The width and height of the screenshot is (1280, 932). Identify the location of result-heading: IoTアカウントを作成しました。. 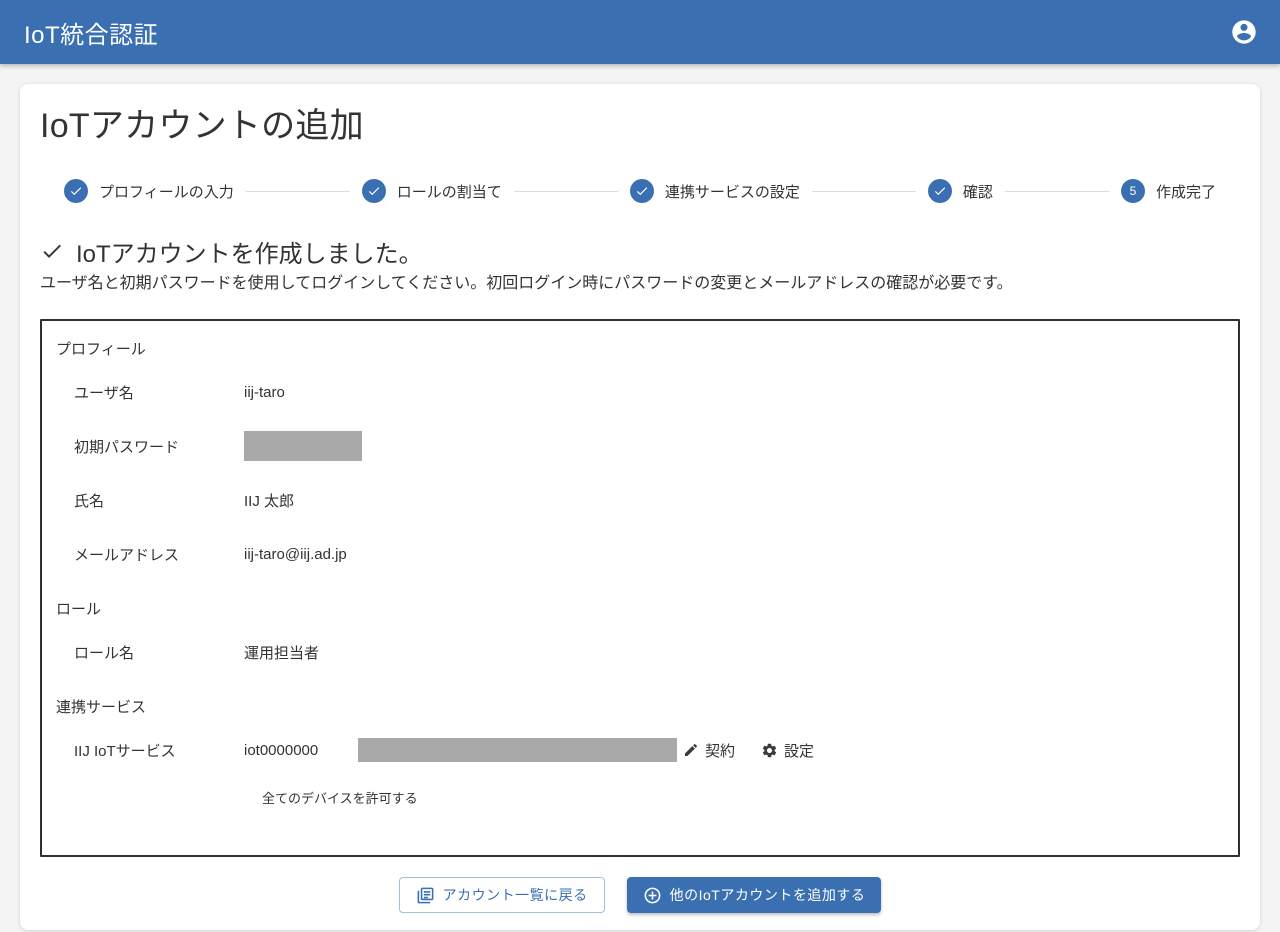
(640, 251).